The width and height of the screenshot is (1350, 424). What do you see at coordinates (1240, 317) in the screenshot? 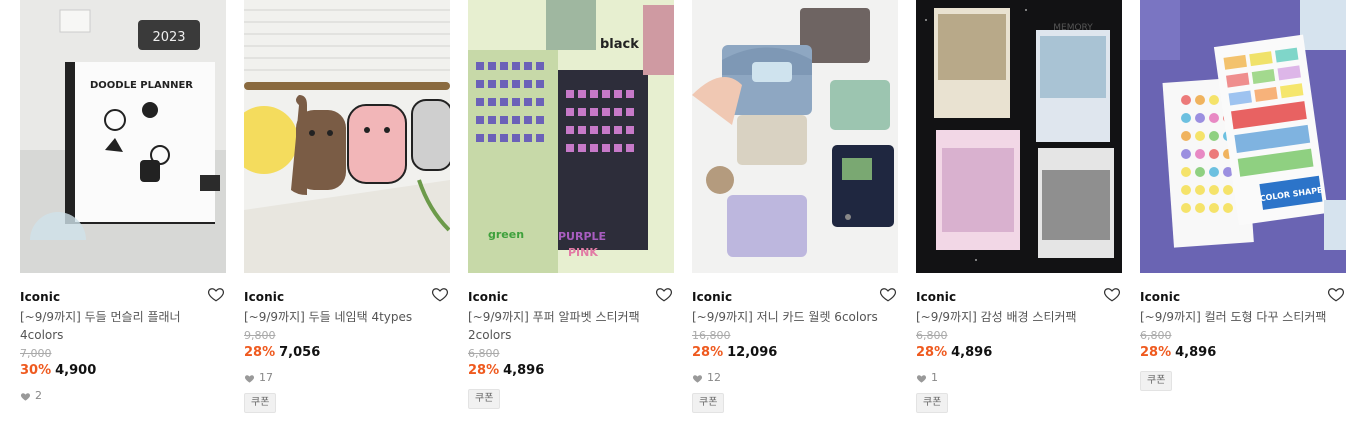
I see `product-title: [~9/9까지] 컬러 도형 다꾸 스티커팩` at bounding box center [1240, 317].